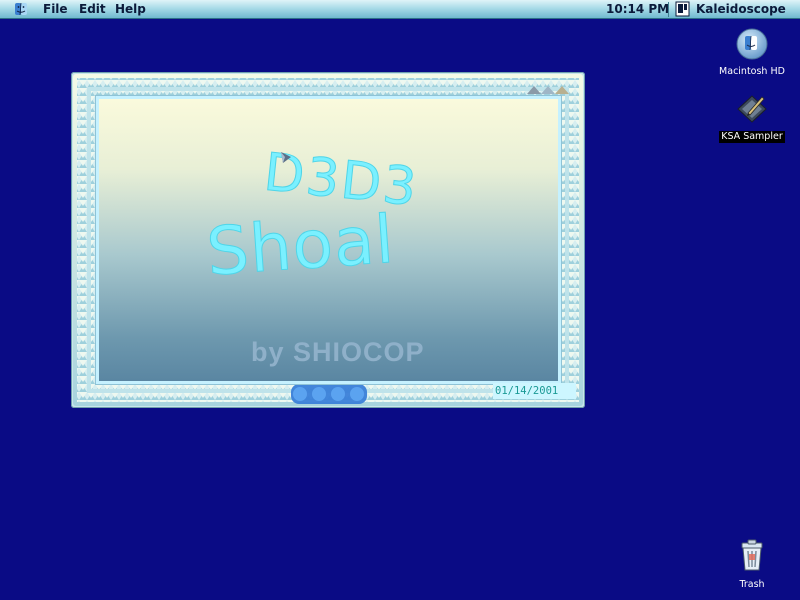  What do you see at coordinates (752, 43) in the screenshot?
I see `hard-drive-icon` at bounding box center [752, 43].